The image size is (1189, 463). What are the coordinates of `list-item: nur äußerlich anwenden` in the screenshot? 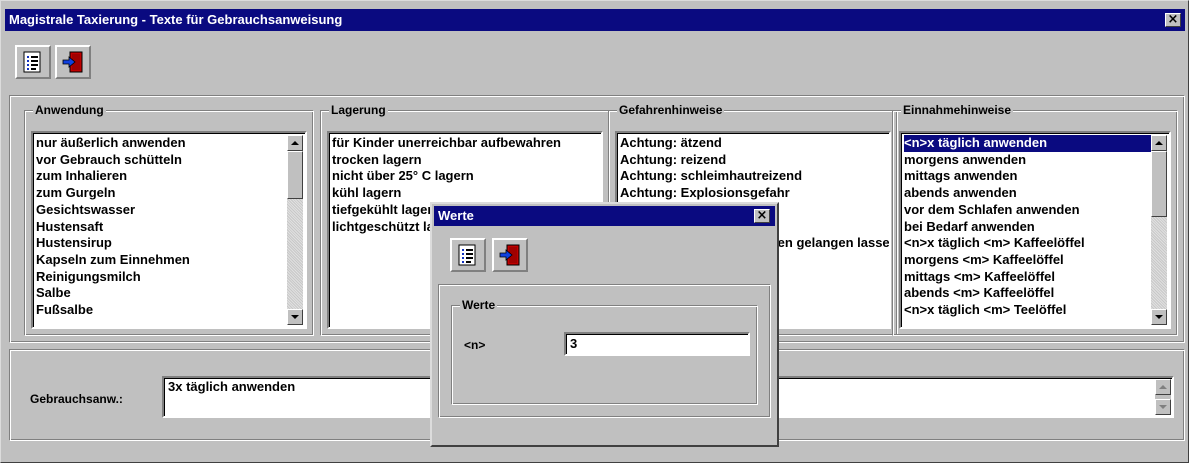 It's located at (170, 143).